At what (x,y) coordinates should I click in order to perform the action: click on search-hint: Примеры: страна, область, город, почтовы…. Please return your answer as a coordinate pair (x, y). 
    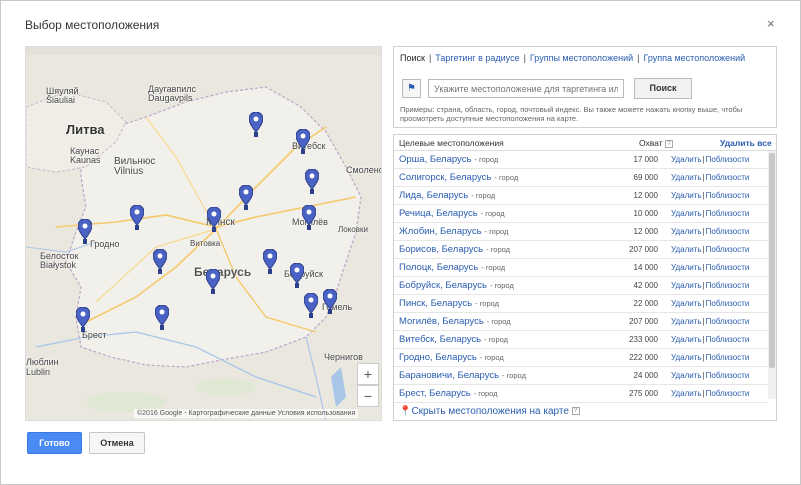
    Looking at the image, I should click on (571, 114).